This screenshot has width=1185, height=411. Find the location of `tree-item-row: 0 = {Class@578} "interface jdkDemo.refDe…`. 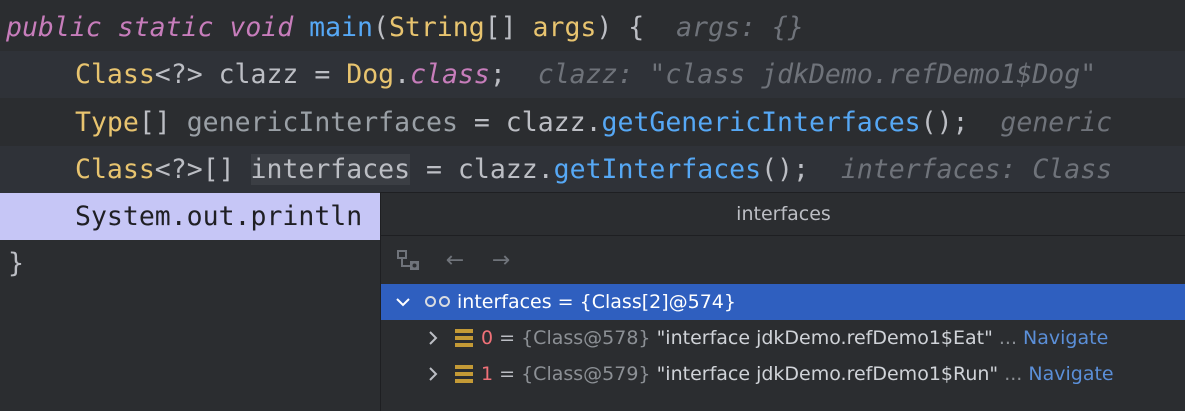

tree-item-row: 0 = {Class@578} "interface jdkDemo.refDe… is located at coordinates (783, 338).